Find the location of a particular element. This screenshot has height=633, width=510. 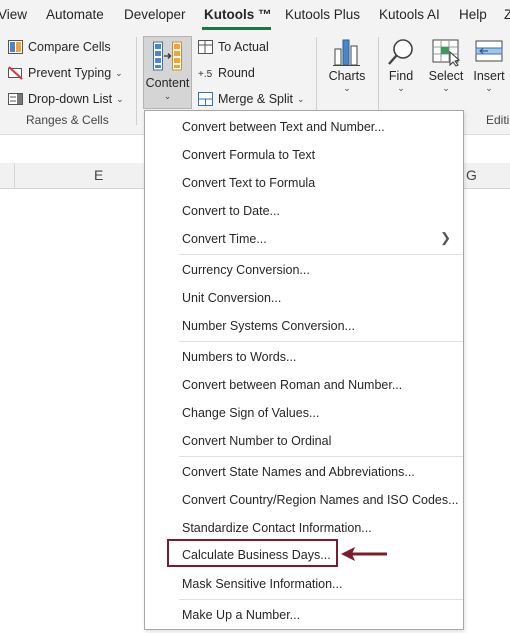

select-label: Select is located at coordinates (446, 76).